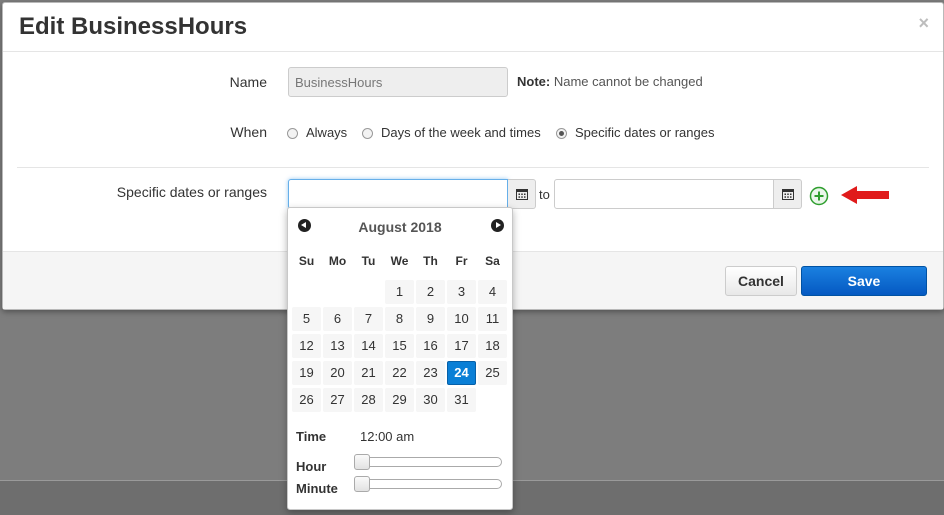 Image resolution: width=944 pixels, height=515 pixels. What do you see at coordinates (306, 261) in the screenshot?
I see `weekday-label: Su` at bounding box center [306, 261].